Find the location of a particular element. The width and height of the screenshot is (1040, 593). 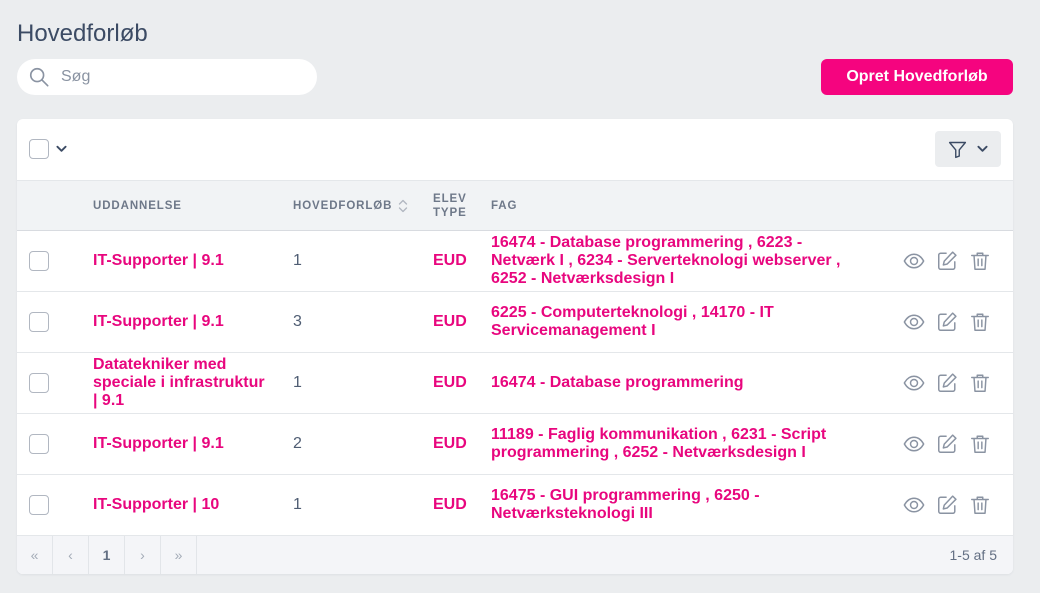

column-header-uddannelse: UDDANNELSE is located at coordinates (181, 205).